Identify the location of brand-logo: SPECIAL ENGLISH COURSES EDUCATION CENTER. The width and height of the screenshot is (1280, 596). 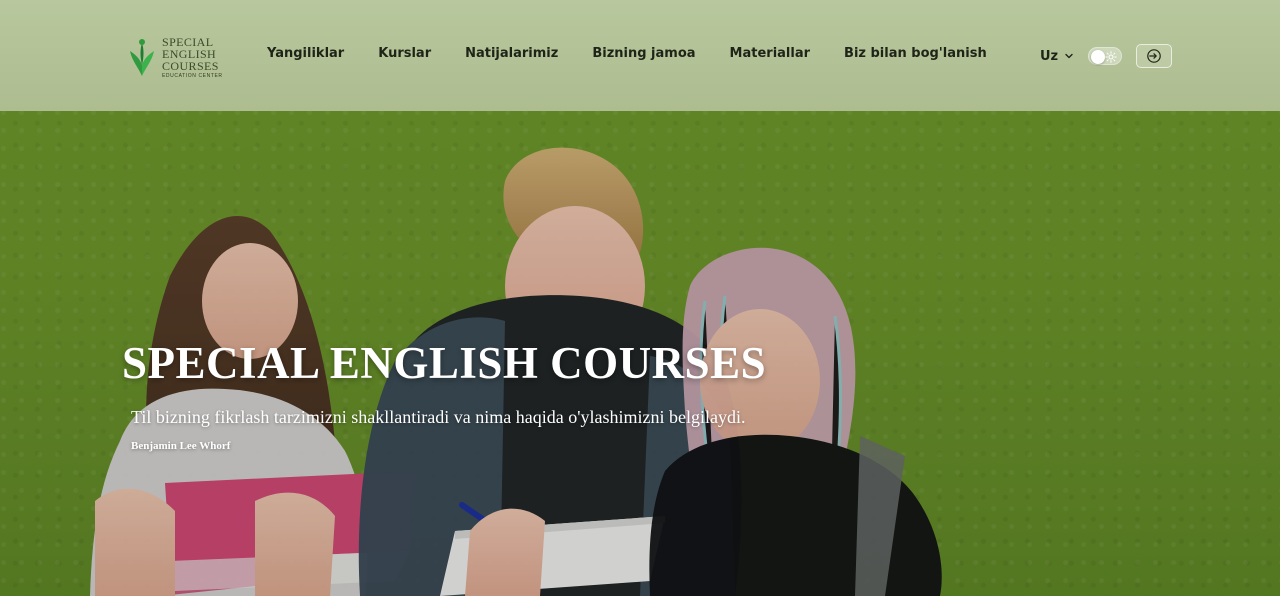
(178, 57).